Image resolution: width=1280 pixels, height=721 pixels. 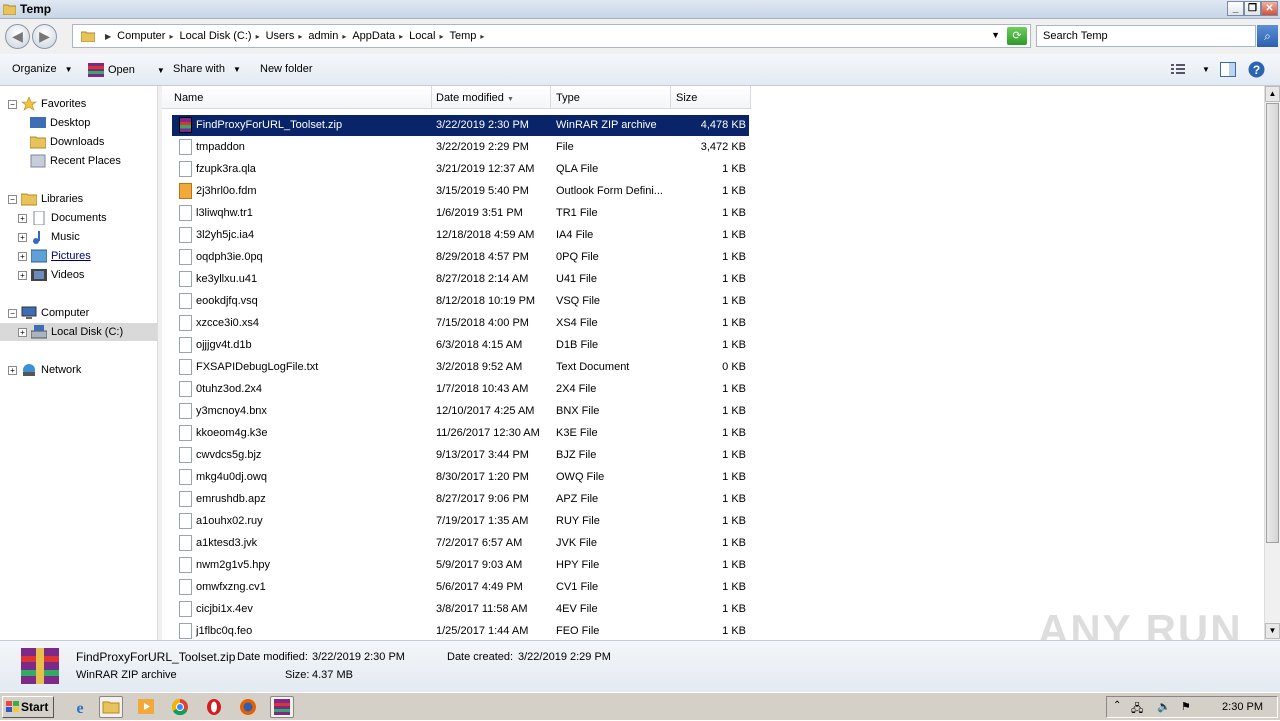 What do you see at coordinates (42, 69) in the screenshot?
I see `organize-button: Organize ▼` at bounding box center [42, 69].